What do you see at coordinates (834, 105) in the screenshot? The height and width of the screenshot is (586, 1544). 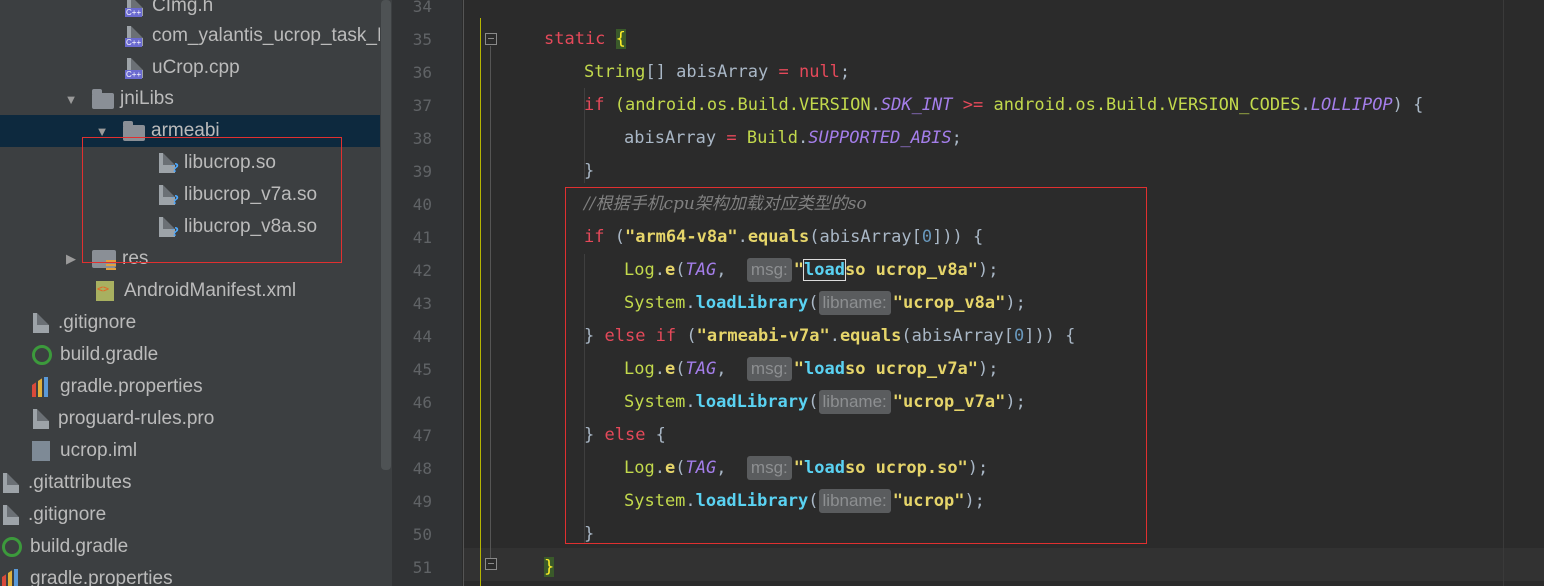 I see `code-text: VERSION` at bounding box center [834, 105].